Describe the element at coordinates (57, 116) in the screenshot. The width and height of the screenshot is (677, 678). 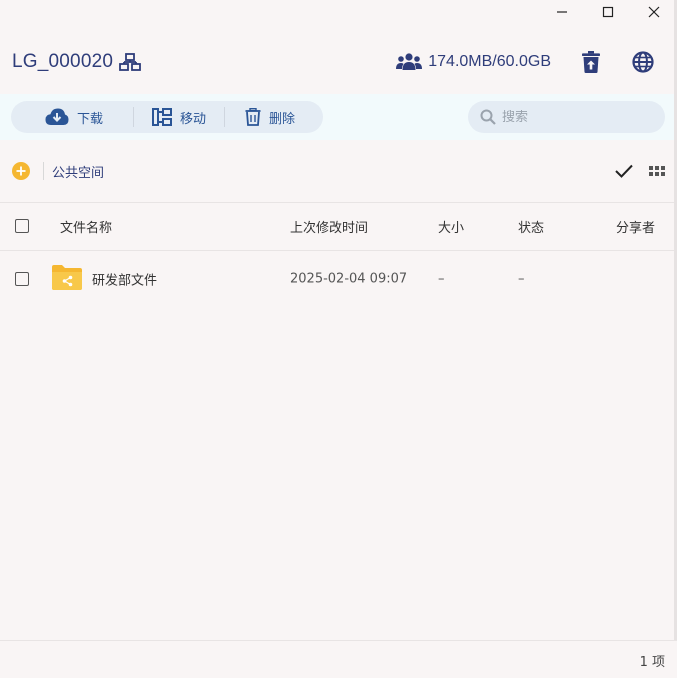
I see `cloud-download-icon` at that location.